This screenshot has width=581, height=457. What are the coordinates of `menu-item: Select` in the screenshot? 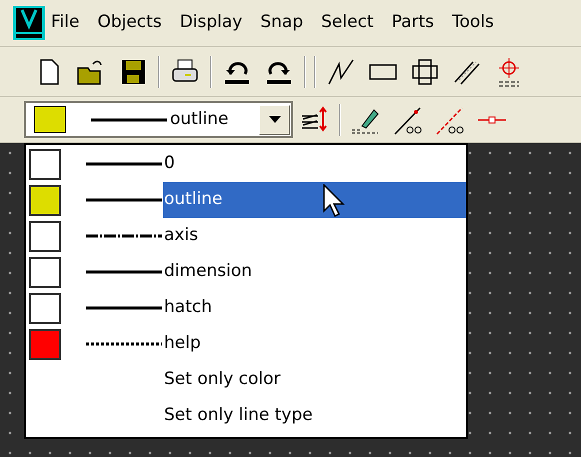 It's located at (347, 23).